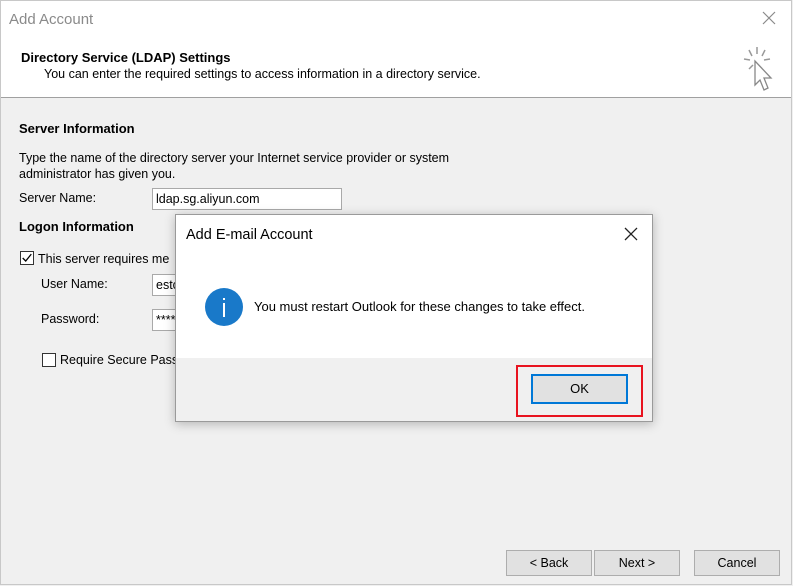 Image resolution: width=793 pixels, height=586 pixels. What do you see at coordinates (758, 69) in the screenshot?
I see `click-cursor-icon` at bounding box center [758, 69].